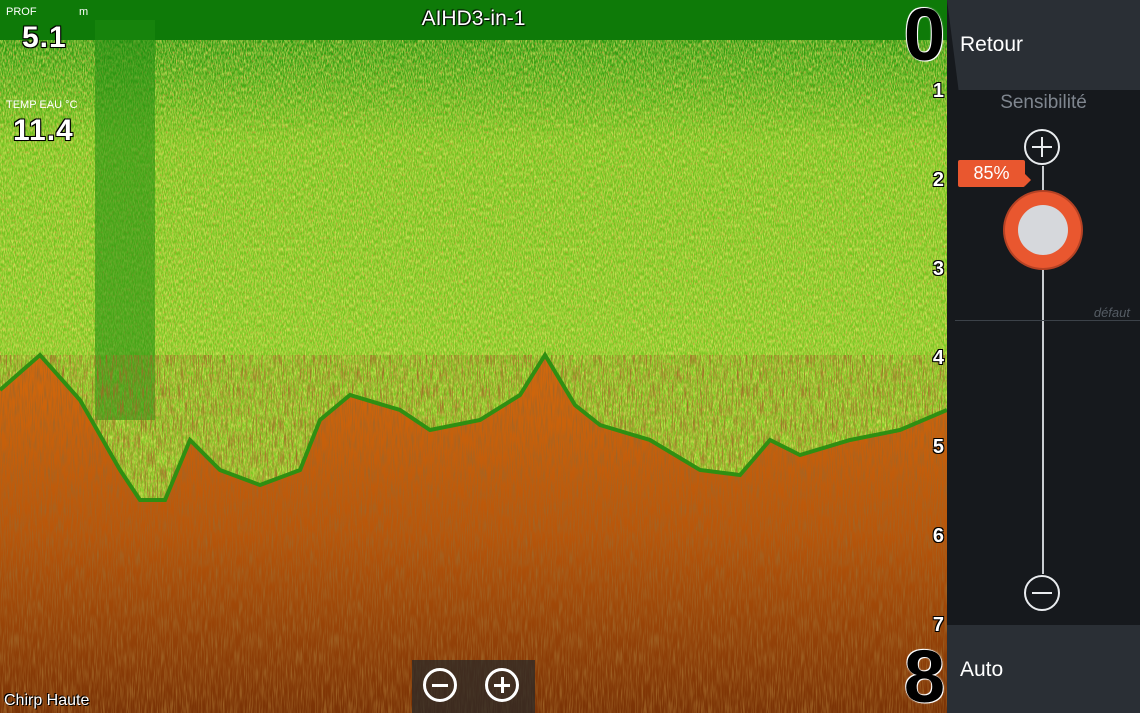  What do you see at coordinates (924, 674) in the screenshot?
I see `depth-scale-bottom: 8` at bounding box center [924, 674].